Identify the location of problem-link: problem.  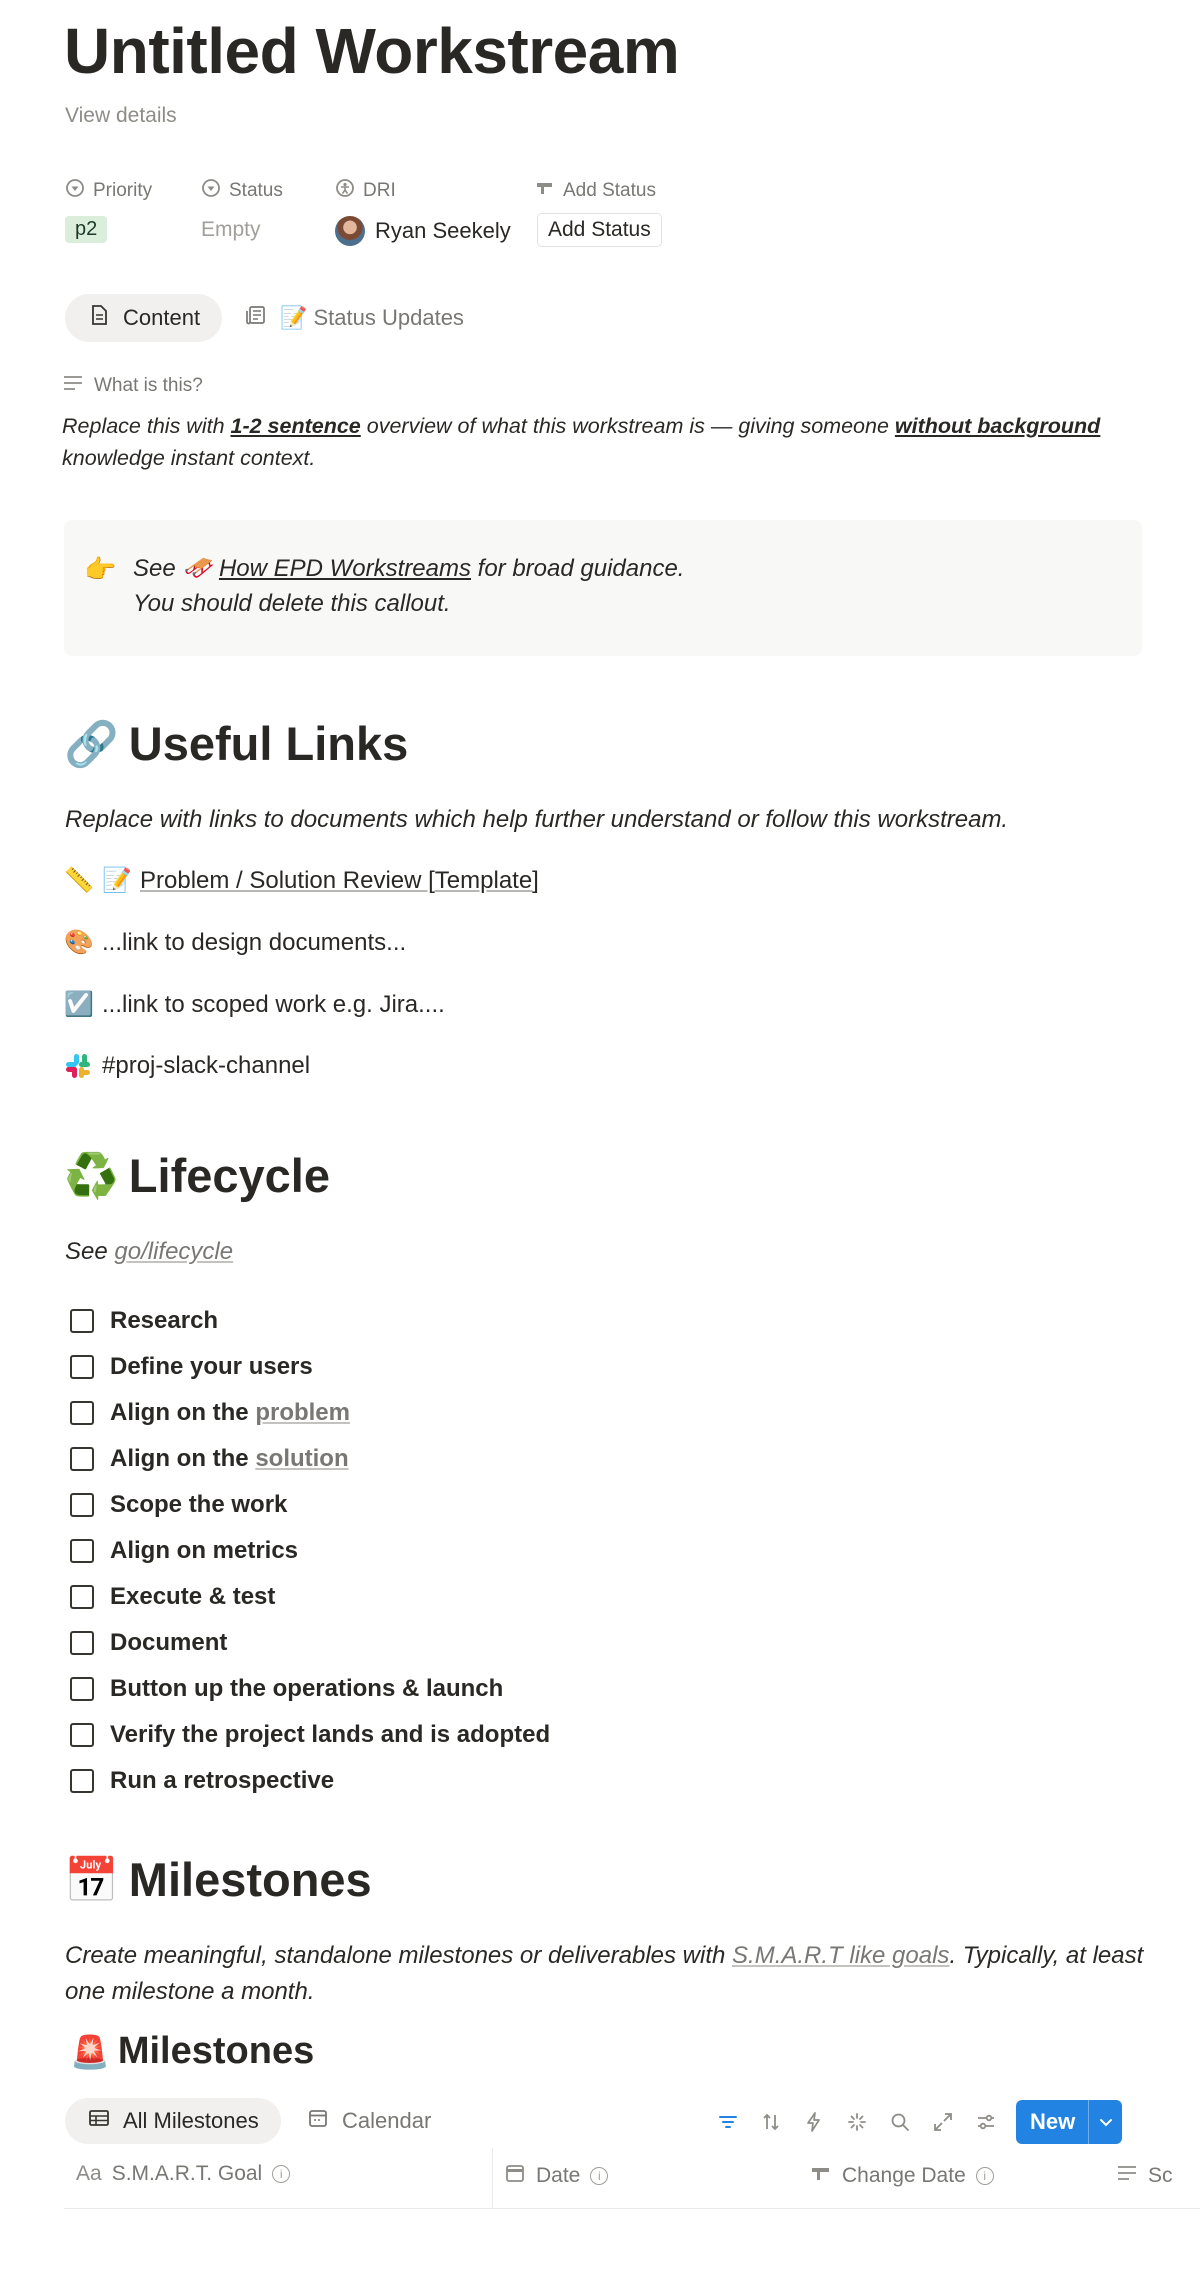
(302, 1412).